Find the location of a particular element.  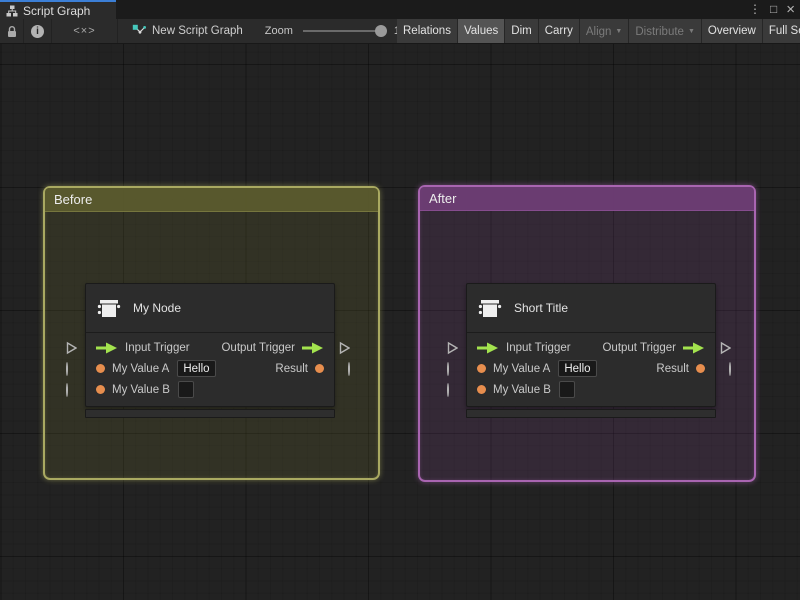

maximize-icon: □ is located at coordinates (773, 9).